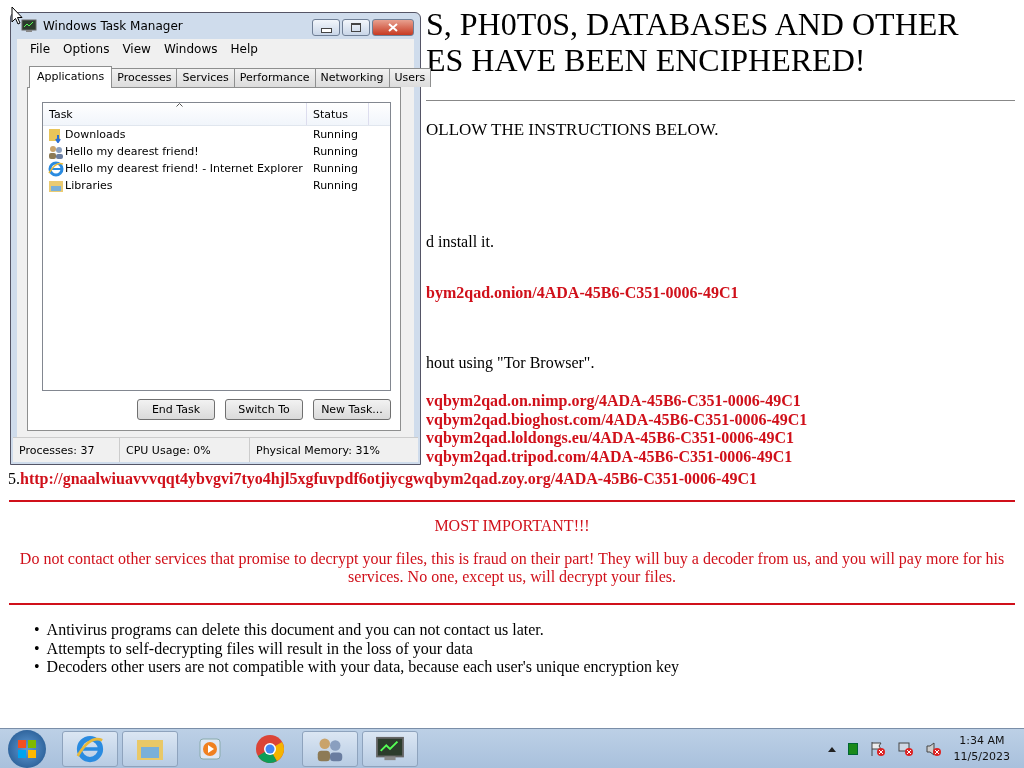 This screenshot has width=1024, height=768. What do you see at coordinates (40, 48) in the screenshot?
I see `menu-item: File` at bounding box center [40, 48].